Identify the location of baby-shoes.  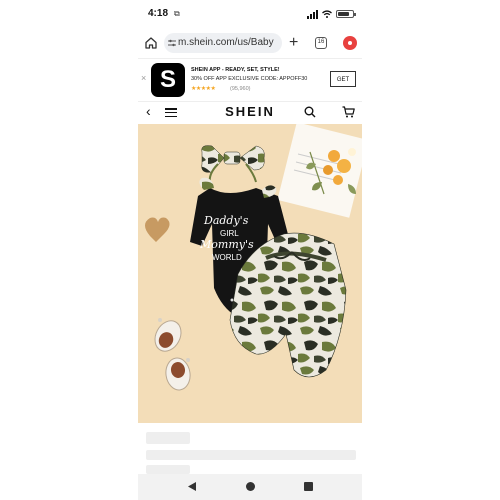
(172, 354).